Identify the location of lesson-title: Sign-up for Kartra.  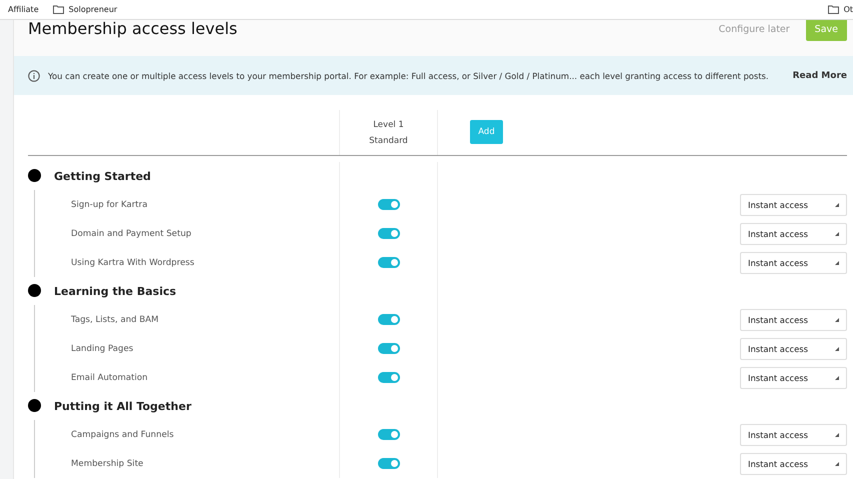
(109, 205).